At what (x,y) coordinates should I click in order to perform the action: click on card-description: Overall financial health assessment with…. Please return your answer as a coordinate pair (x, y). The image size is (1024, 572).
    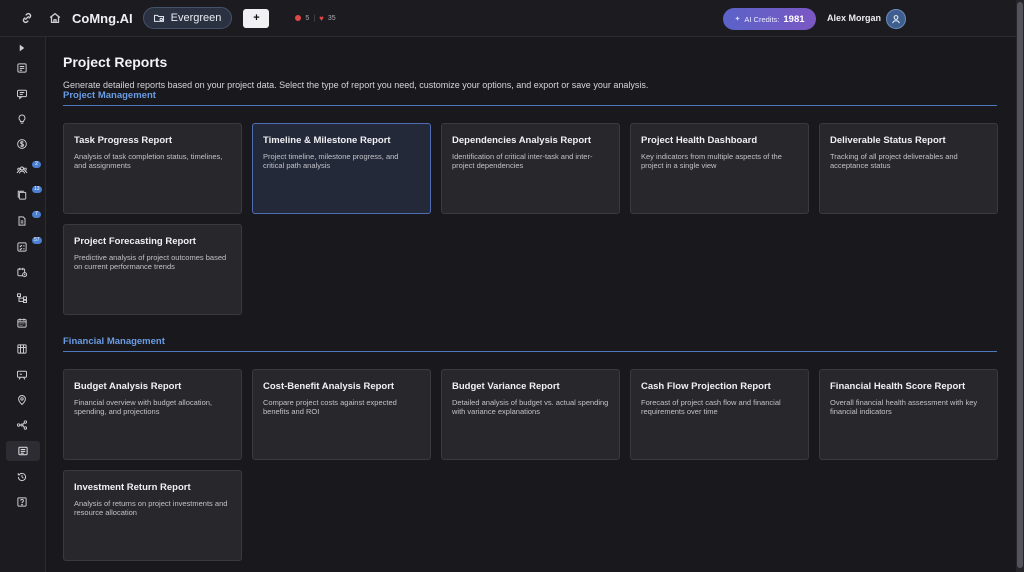
    Looking at the image, I should click on (904, 407).